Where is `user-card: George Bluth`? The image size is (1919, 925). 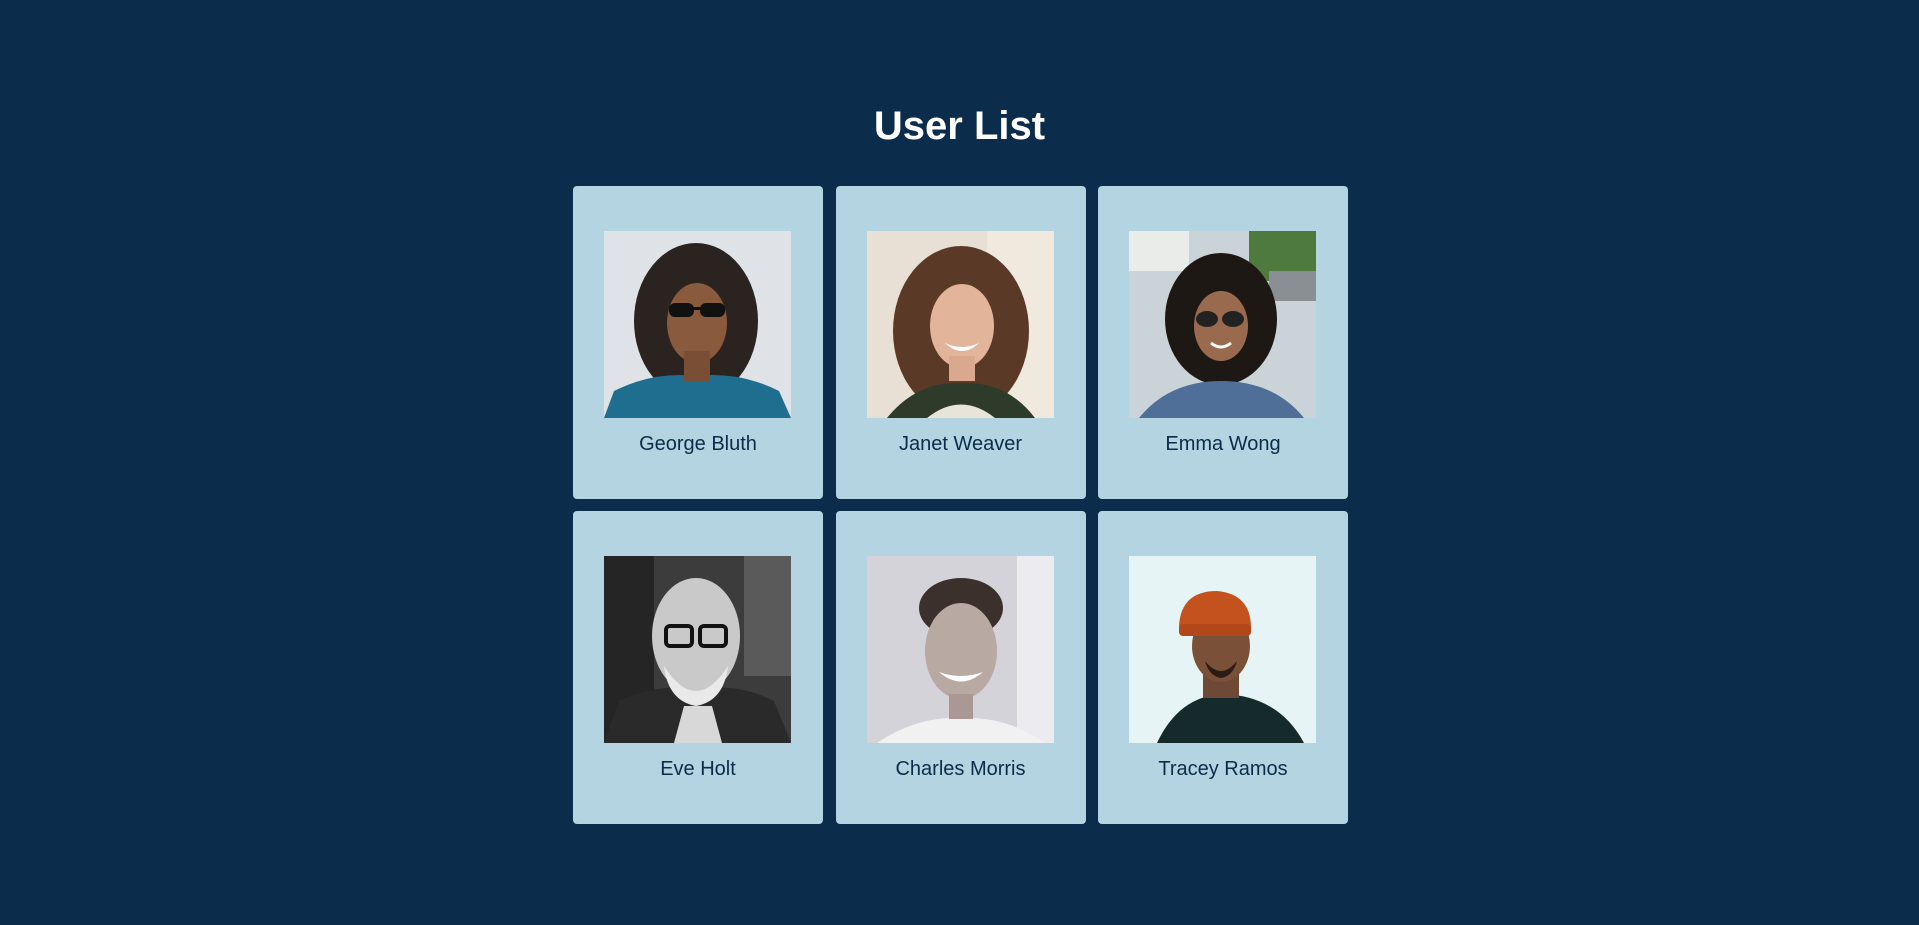 user-card: George Bluth is located at coordinates (698, 342).